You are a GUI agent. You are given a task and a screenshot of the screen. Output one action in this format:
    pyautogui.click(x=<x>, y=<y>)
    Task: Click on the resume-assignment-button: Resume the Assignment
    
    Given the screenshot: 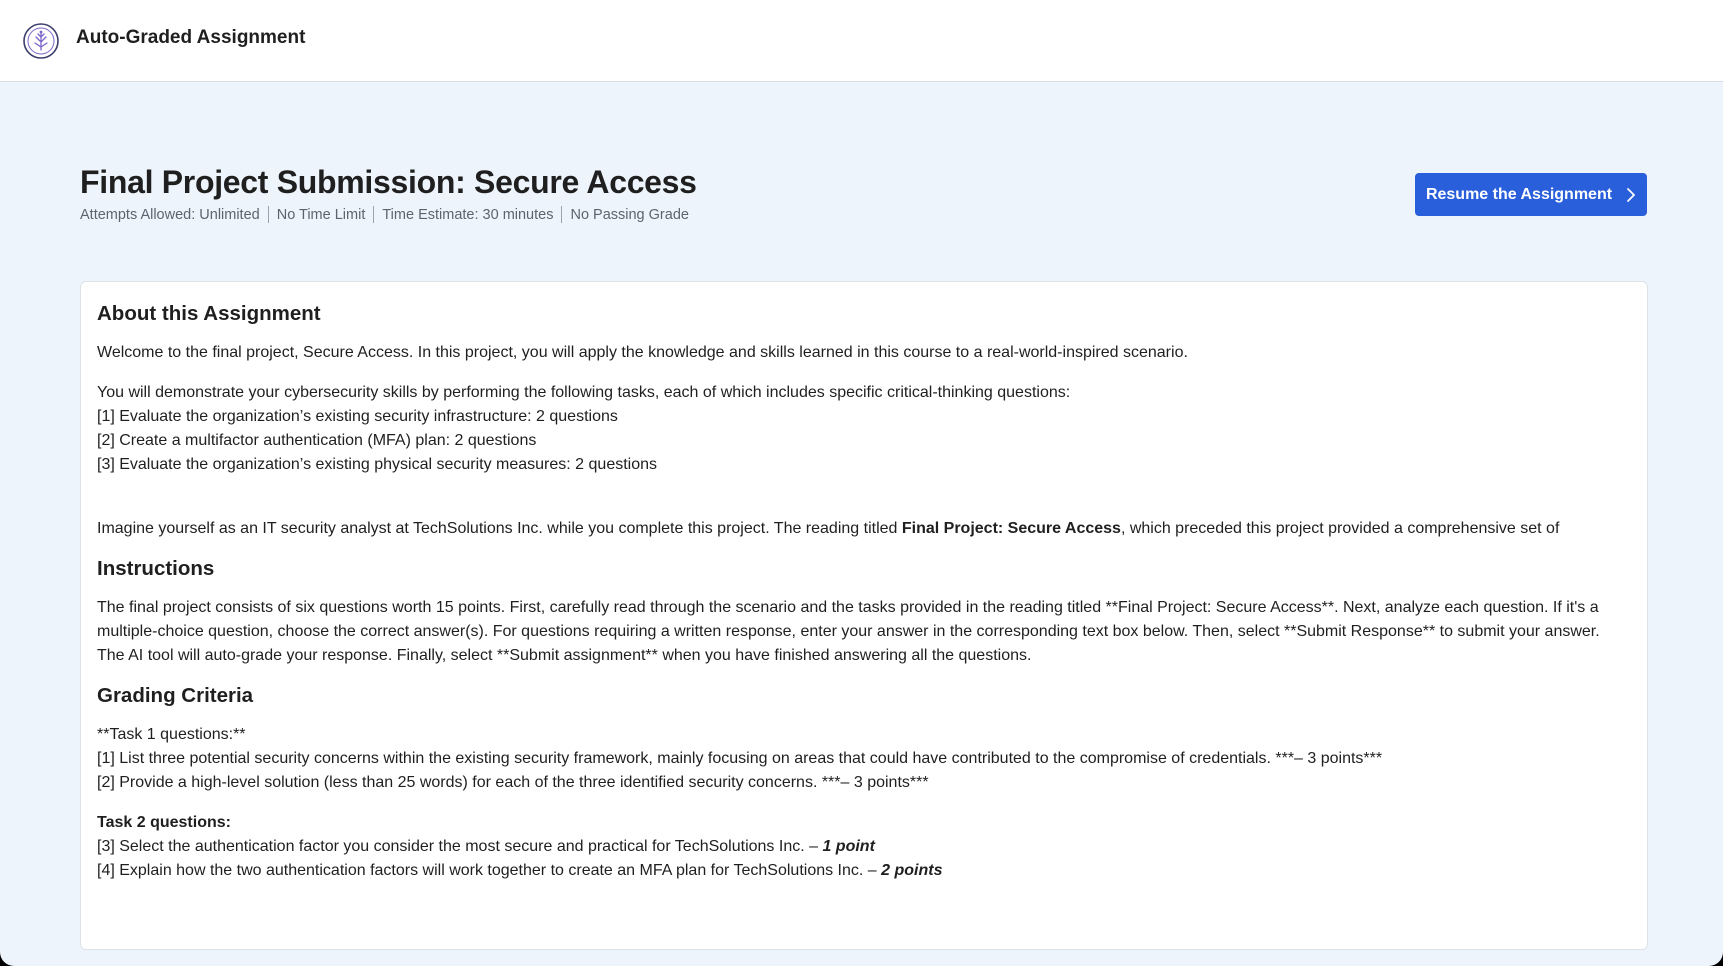 What is the action you would take?
    pyautogui.click(x=1531, y=194)
    